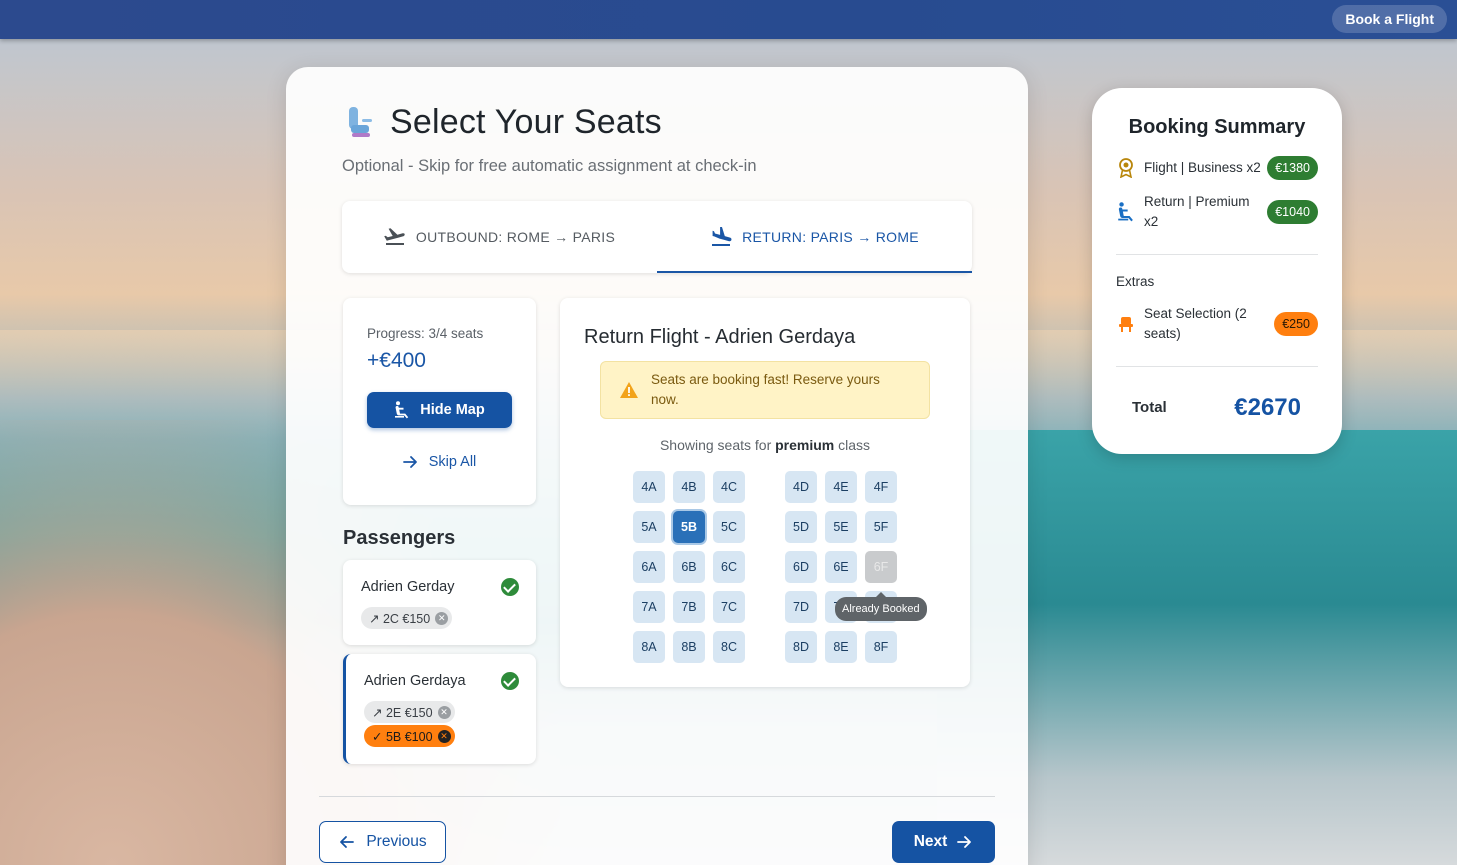 This screenshot has width=1457, height=865. Describe the element at coordinates (689, 487) in the screenshot. I see `seat-4b: 4B` at that location.